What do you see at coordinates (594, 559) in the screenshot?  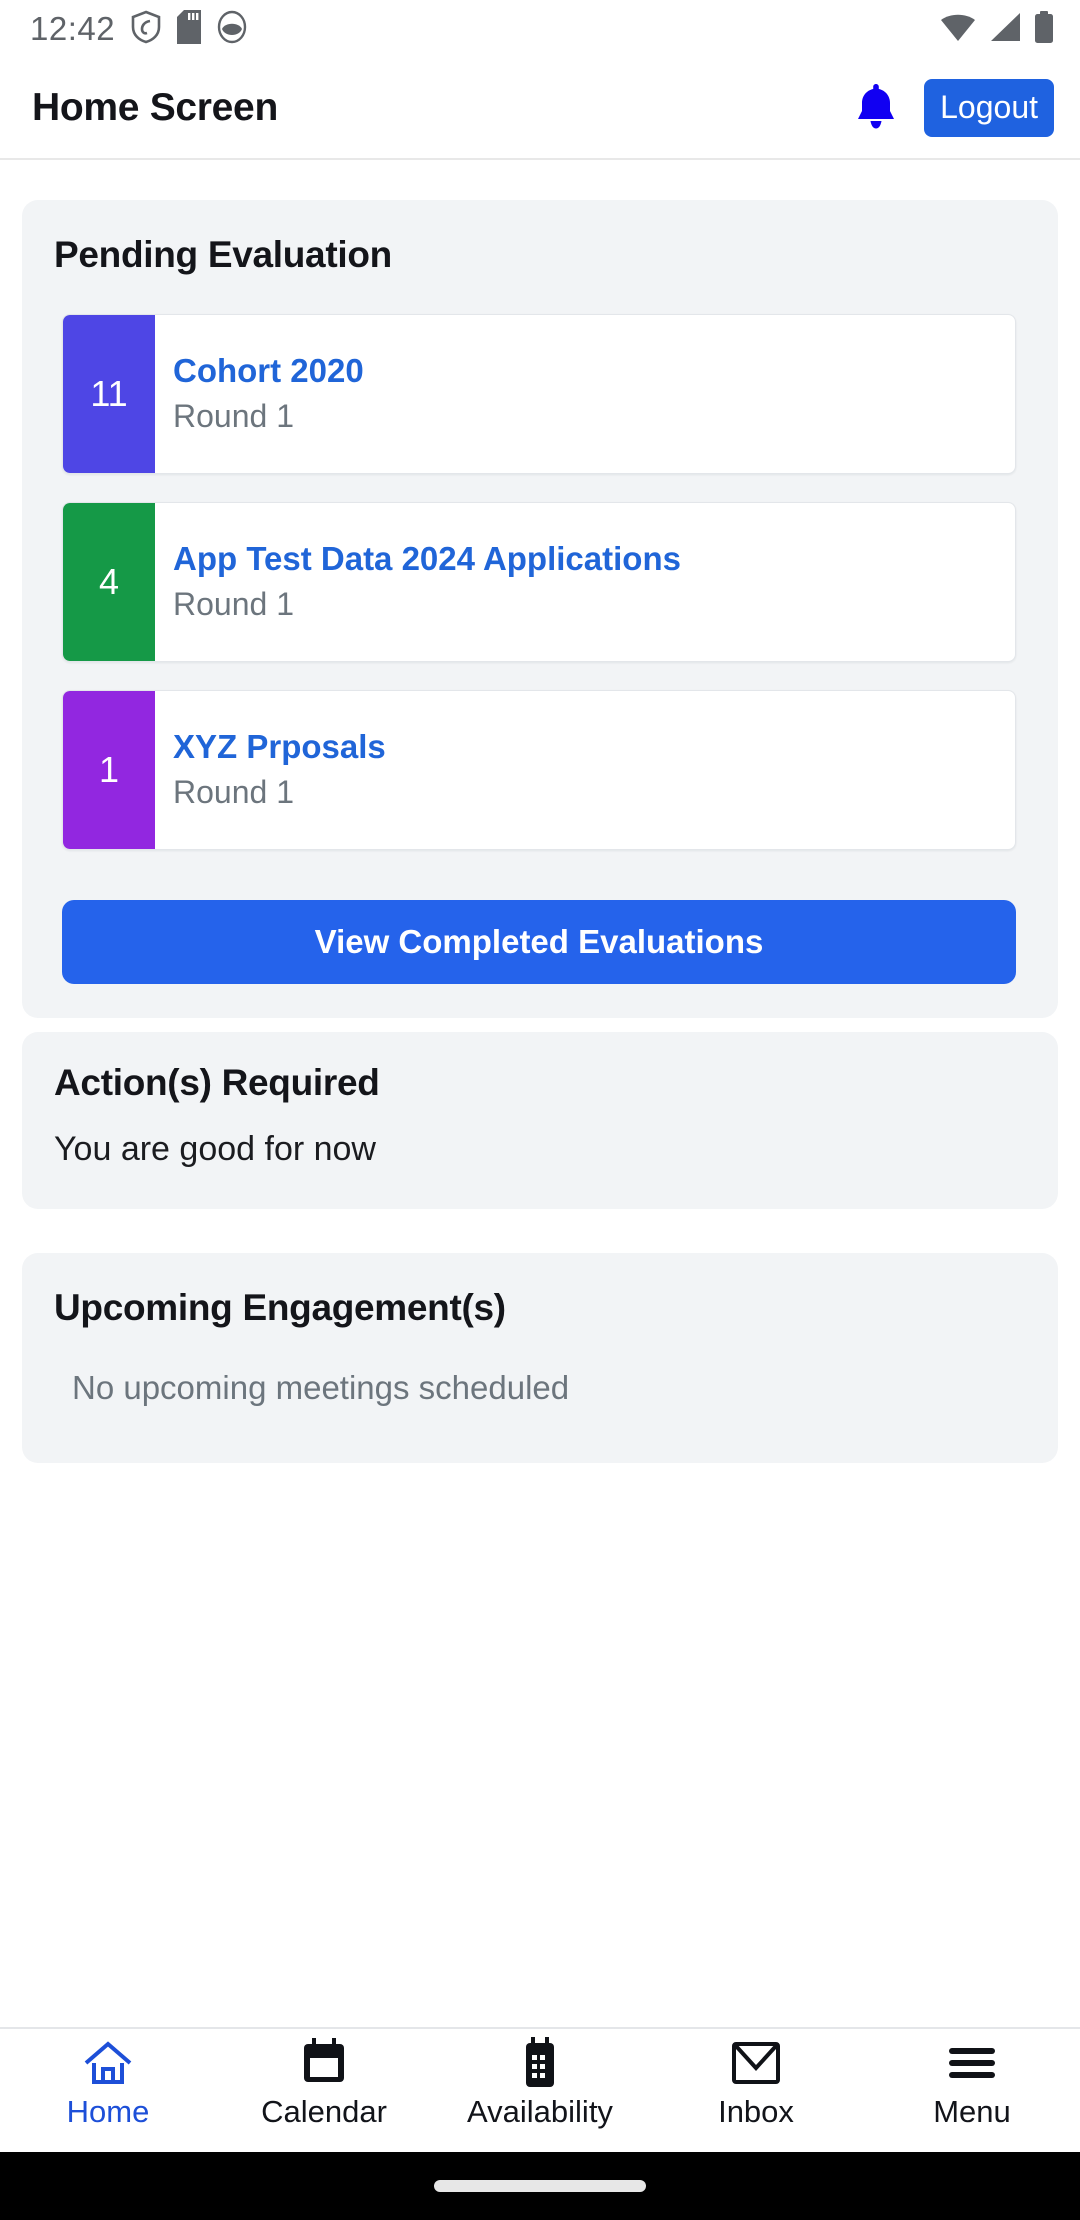 I see `evaluation-name-link: App Test Data 2024 Applications` at bounding box center [594, 559].